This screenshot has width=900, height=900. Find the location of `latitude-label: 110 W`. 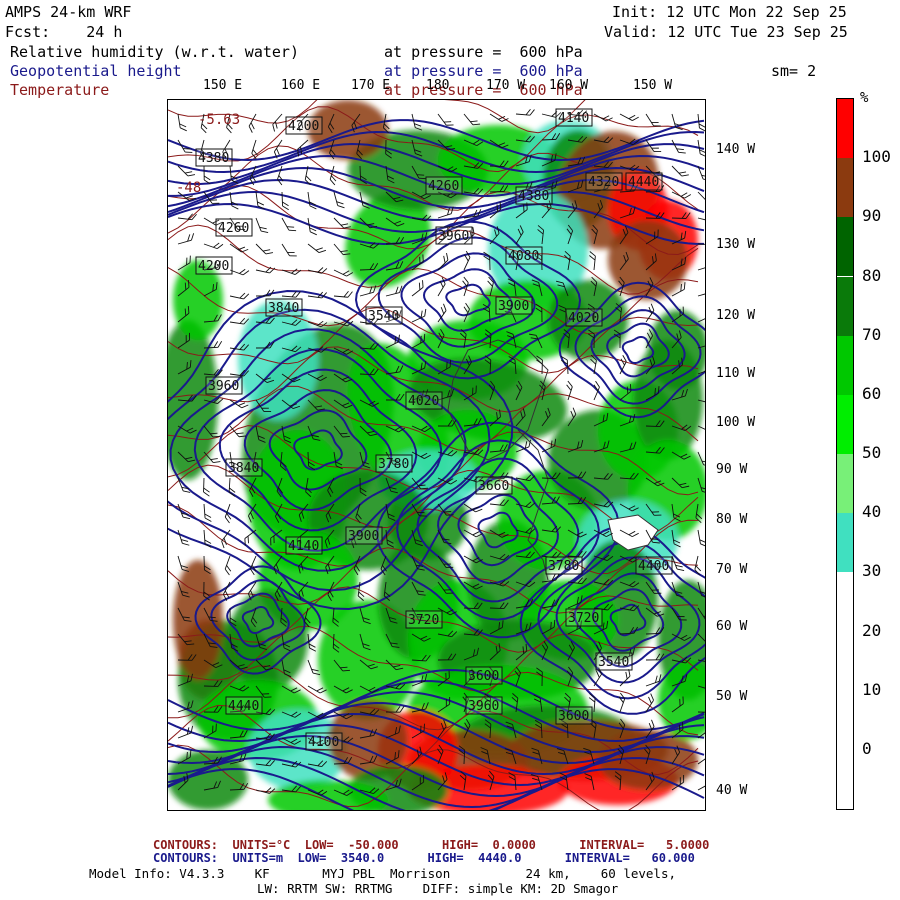

latitude-label: 110 W is located at coordinates (736, 373).